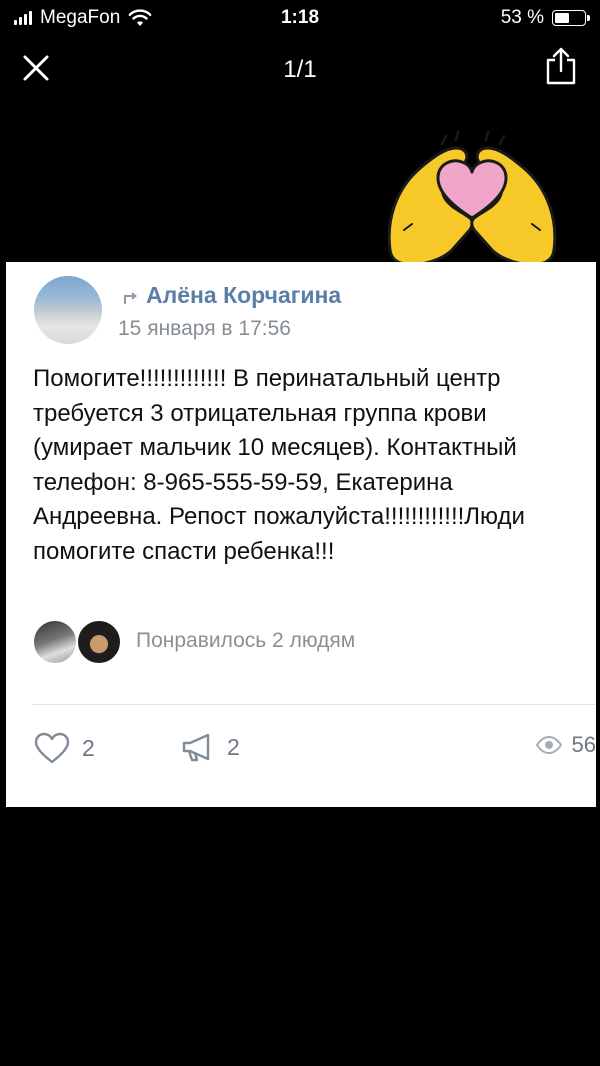 Image resolution: width=600 pixels, height=1066 pixels. Describe the element at coordinates (545, 18) in the screenshot. I see `status-right: 53 %` at that location.